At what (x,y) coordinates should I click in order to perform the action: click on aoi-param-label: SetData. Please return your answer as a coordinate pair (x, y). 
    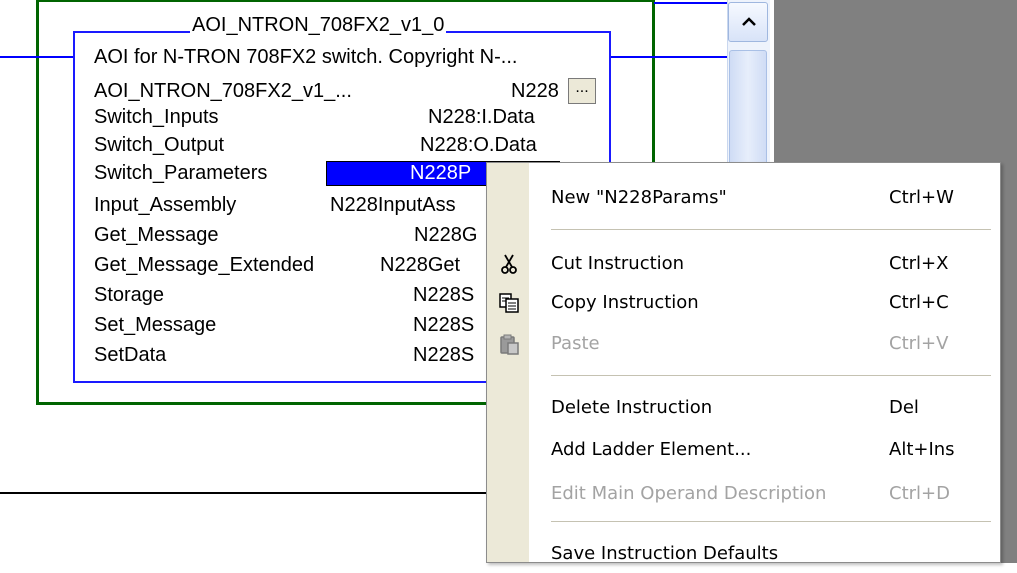
    Looking at the image, I should click on (130, 355).